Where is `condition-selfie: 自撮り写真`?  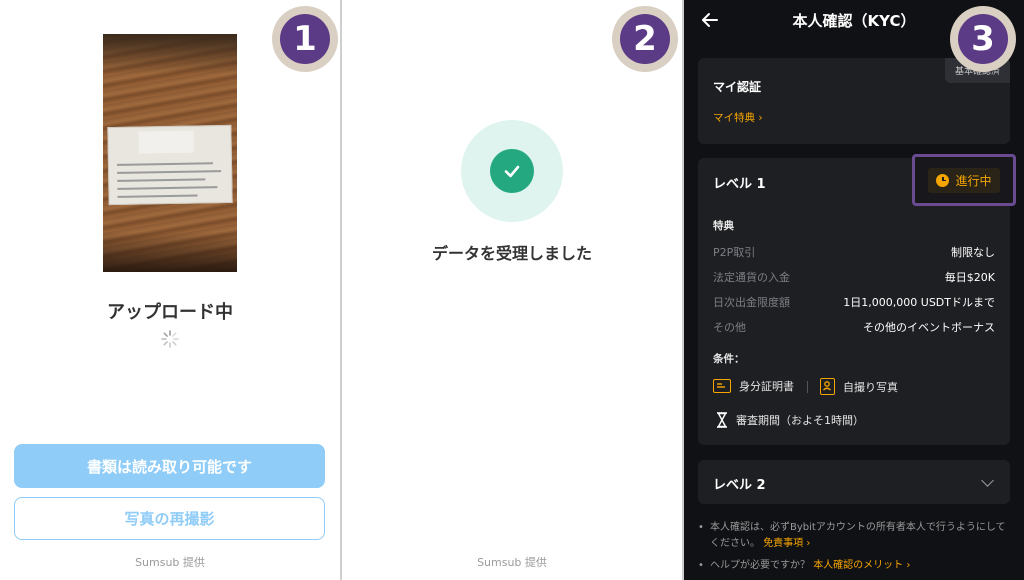
condition-selfie: 自撮り写真 is located at coordinates (859, 386).